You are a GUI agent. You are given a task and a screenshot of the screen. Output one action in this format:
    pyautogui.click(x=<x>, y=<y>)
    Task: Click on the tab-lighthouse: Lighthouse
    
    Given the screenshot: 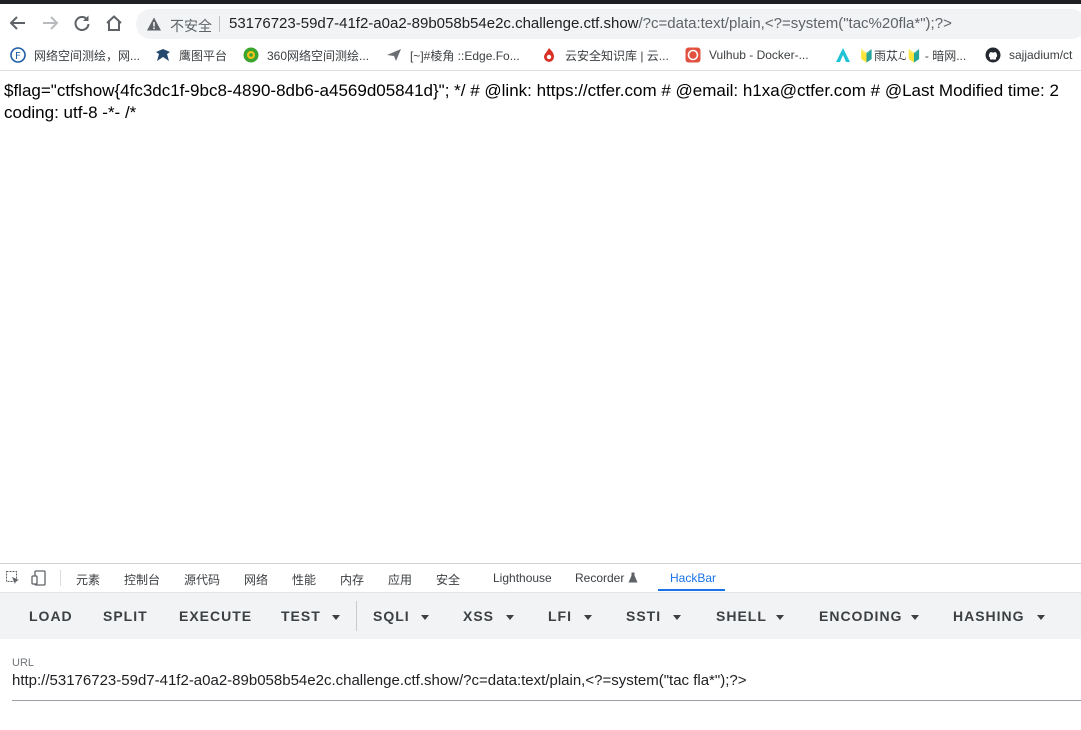 What is the action you would take?
    pyautogui.click(x=522, y=578)
    